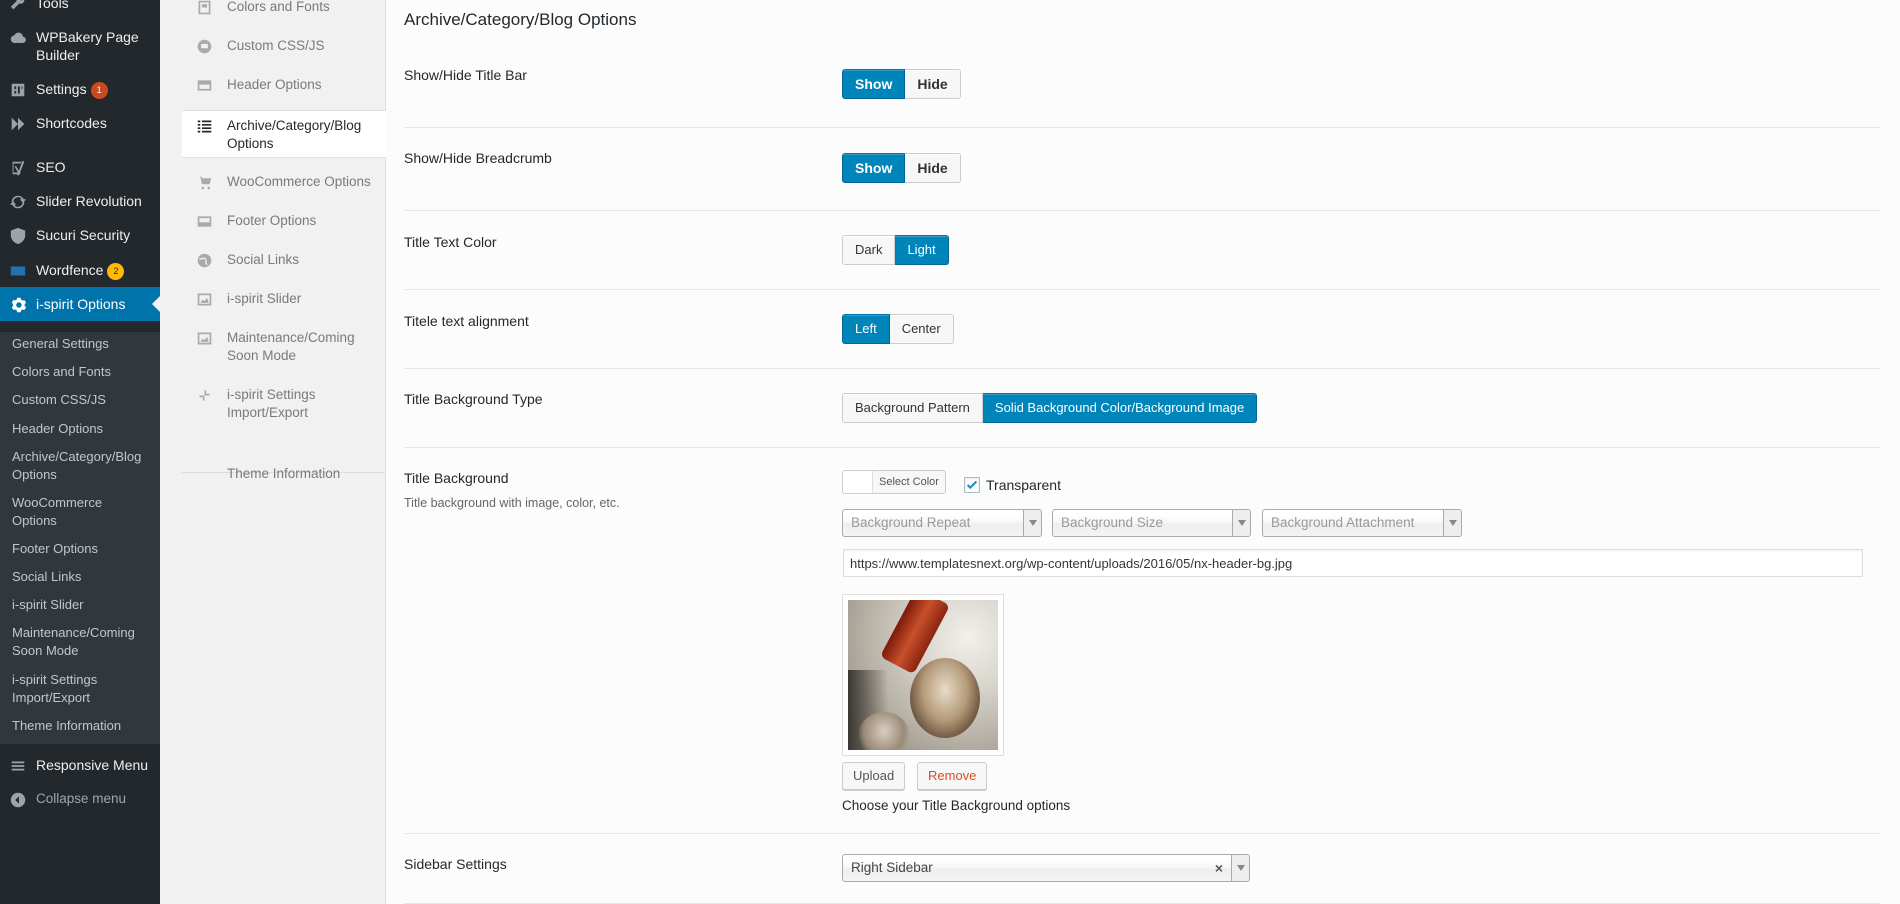  Describe the element at coordinates (80, 201) in the screenshot. I see `menu-item-slider-revolution: Slider Revolution` at that location.